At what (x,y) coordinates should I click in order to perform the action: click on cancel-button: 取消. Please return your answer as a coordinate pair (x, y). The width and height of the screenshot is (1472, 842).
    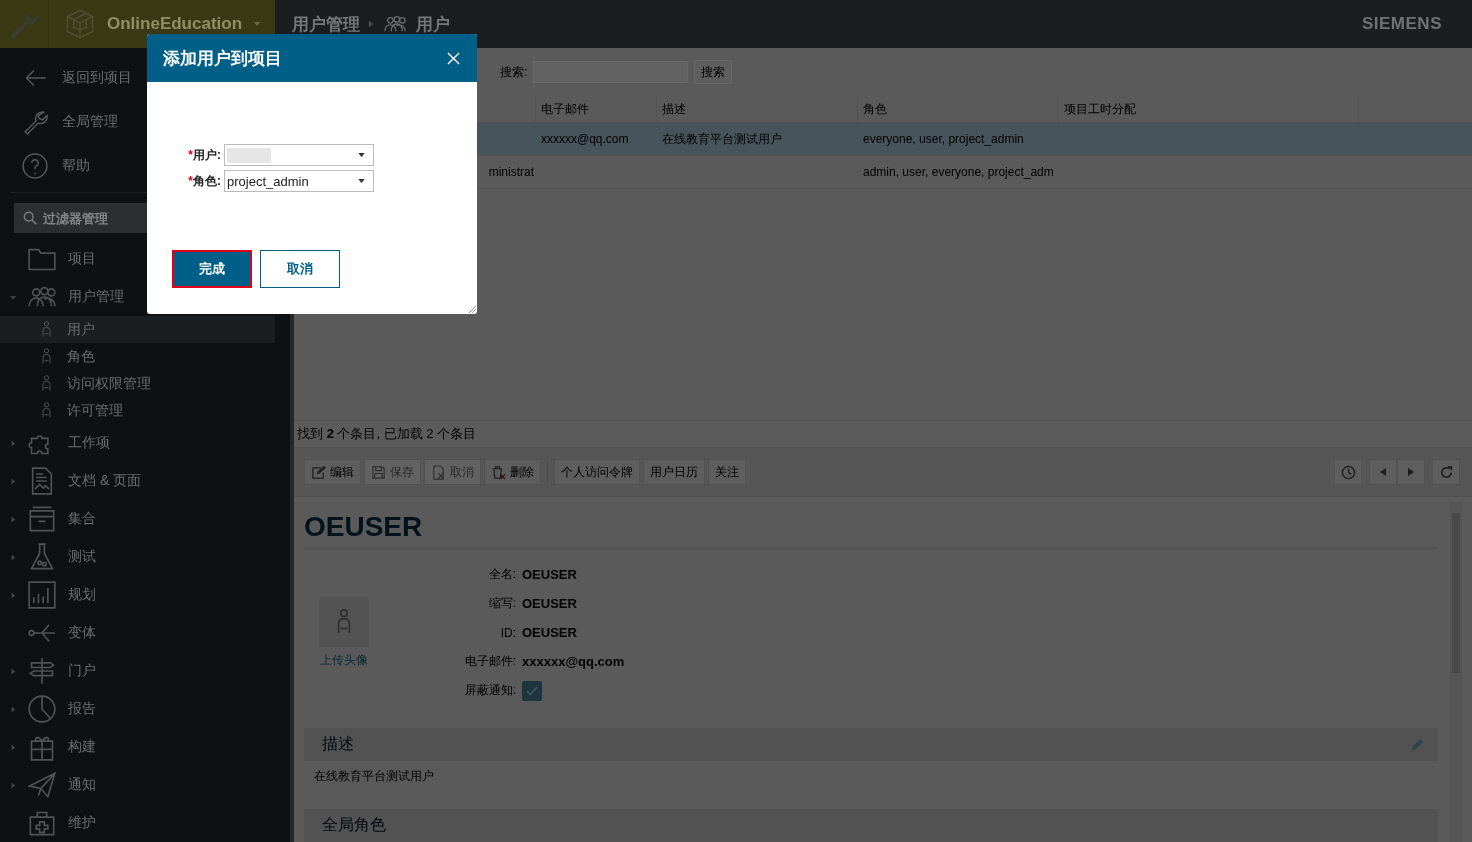
    Looking at the image, I should click on (300, 269).